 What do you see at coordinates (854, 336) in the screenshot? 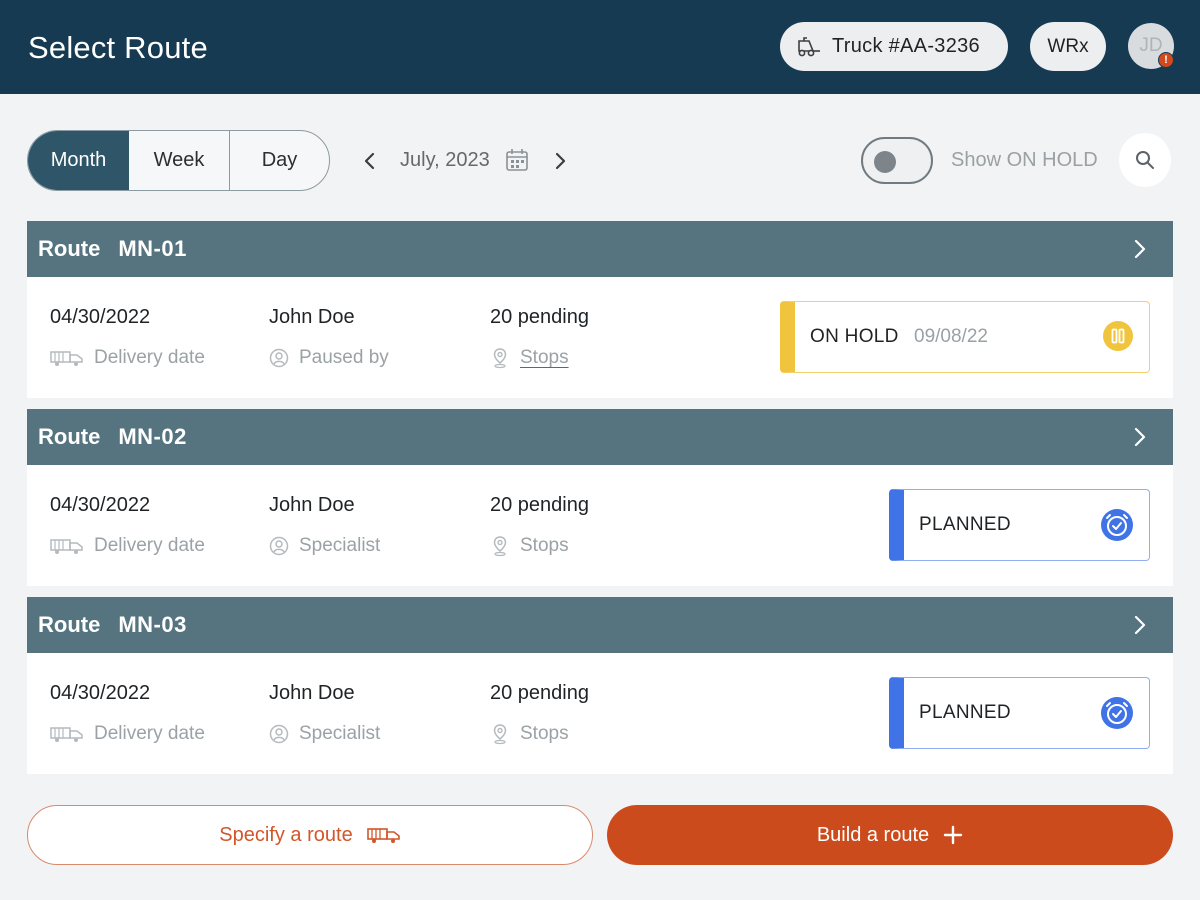
I see `status-text: ON HOLD` at bounding box center [854, 336].